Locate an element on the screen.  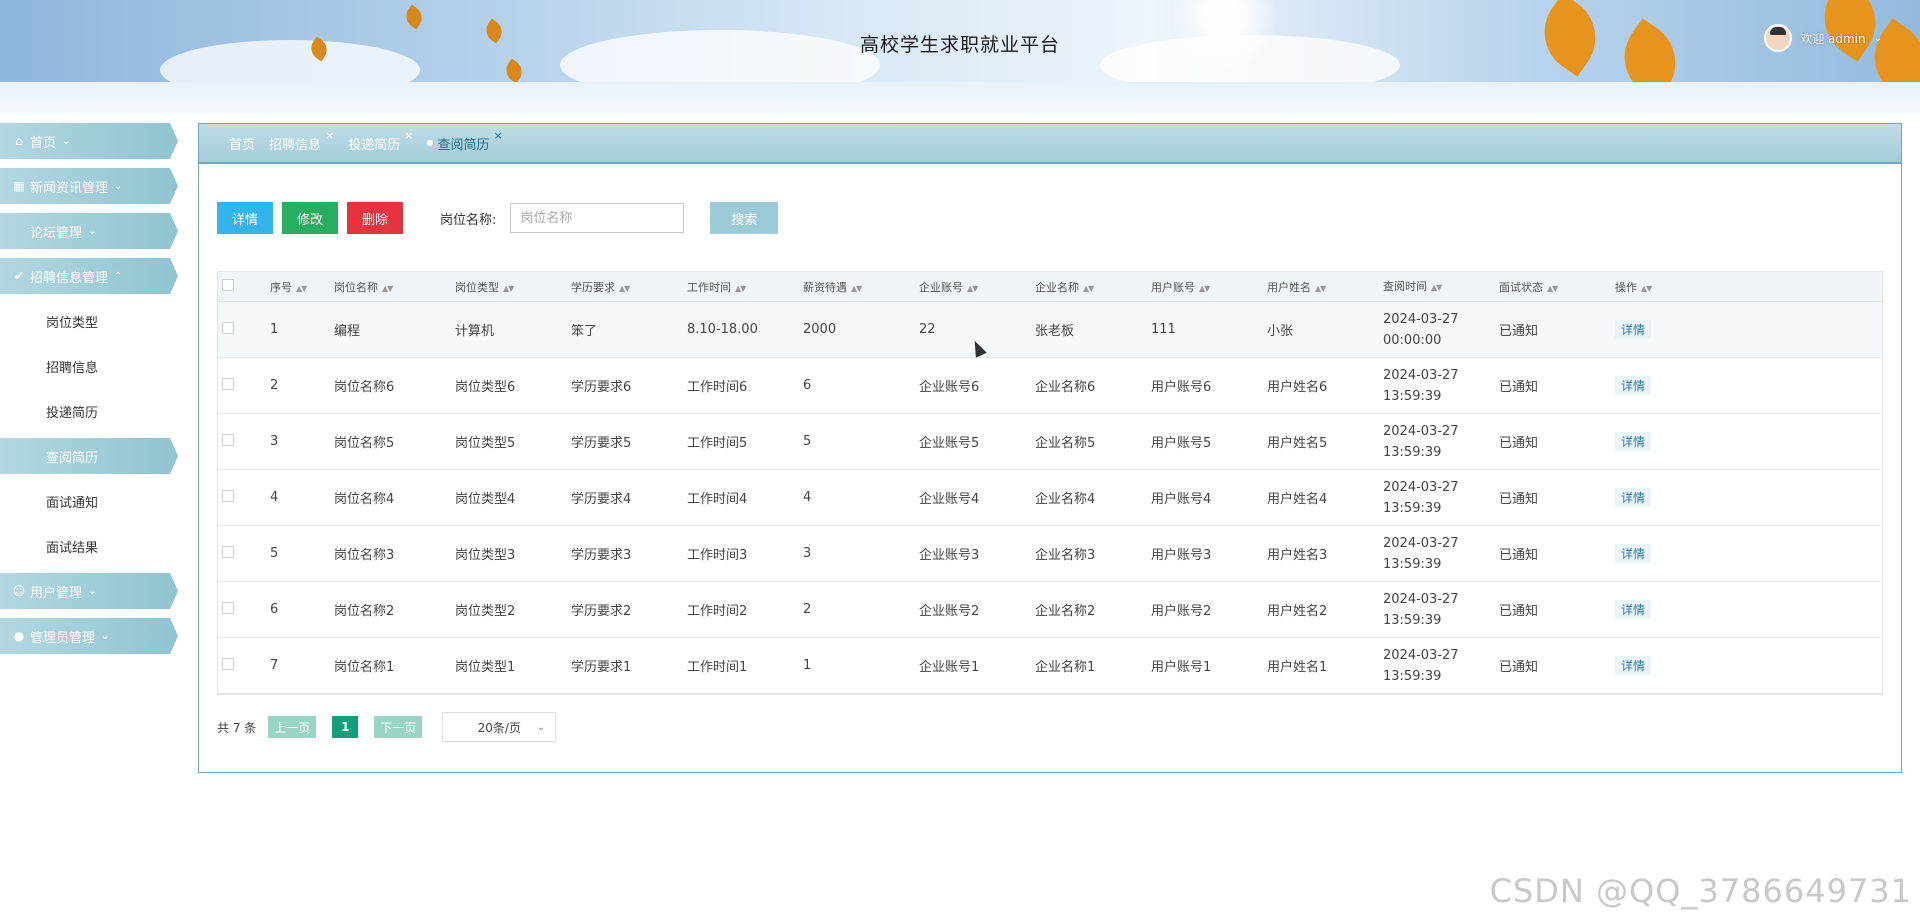
sidebar-item-label: 首页 is located at coordinates (43, 143).